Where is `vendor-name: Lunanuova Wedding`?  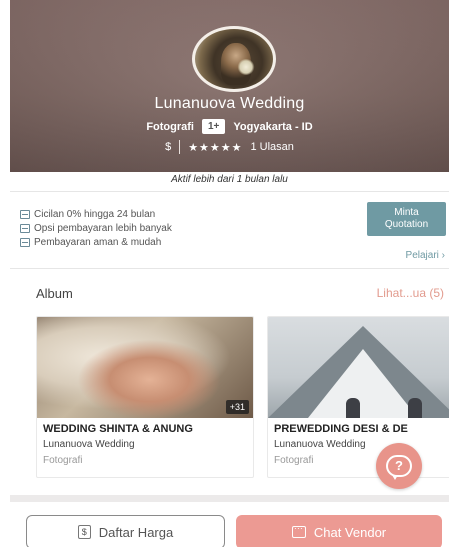
vendor-name: Lunanuova Wedding is located at coordinates (229, 103).